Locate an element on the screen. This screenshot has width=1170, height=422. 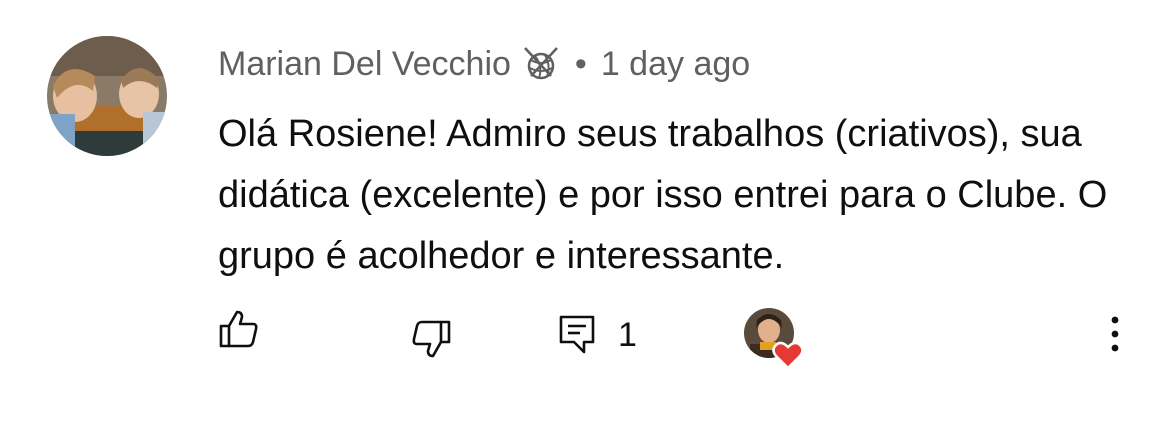
comment-header: Marian Del Vecchio • 1 day ago is located at coordinates (484, 64).